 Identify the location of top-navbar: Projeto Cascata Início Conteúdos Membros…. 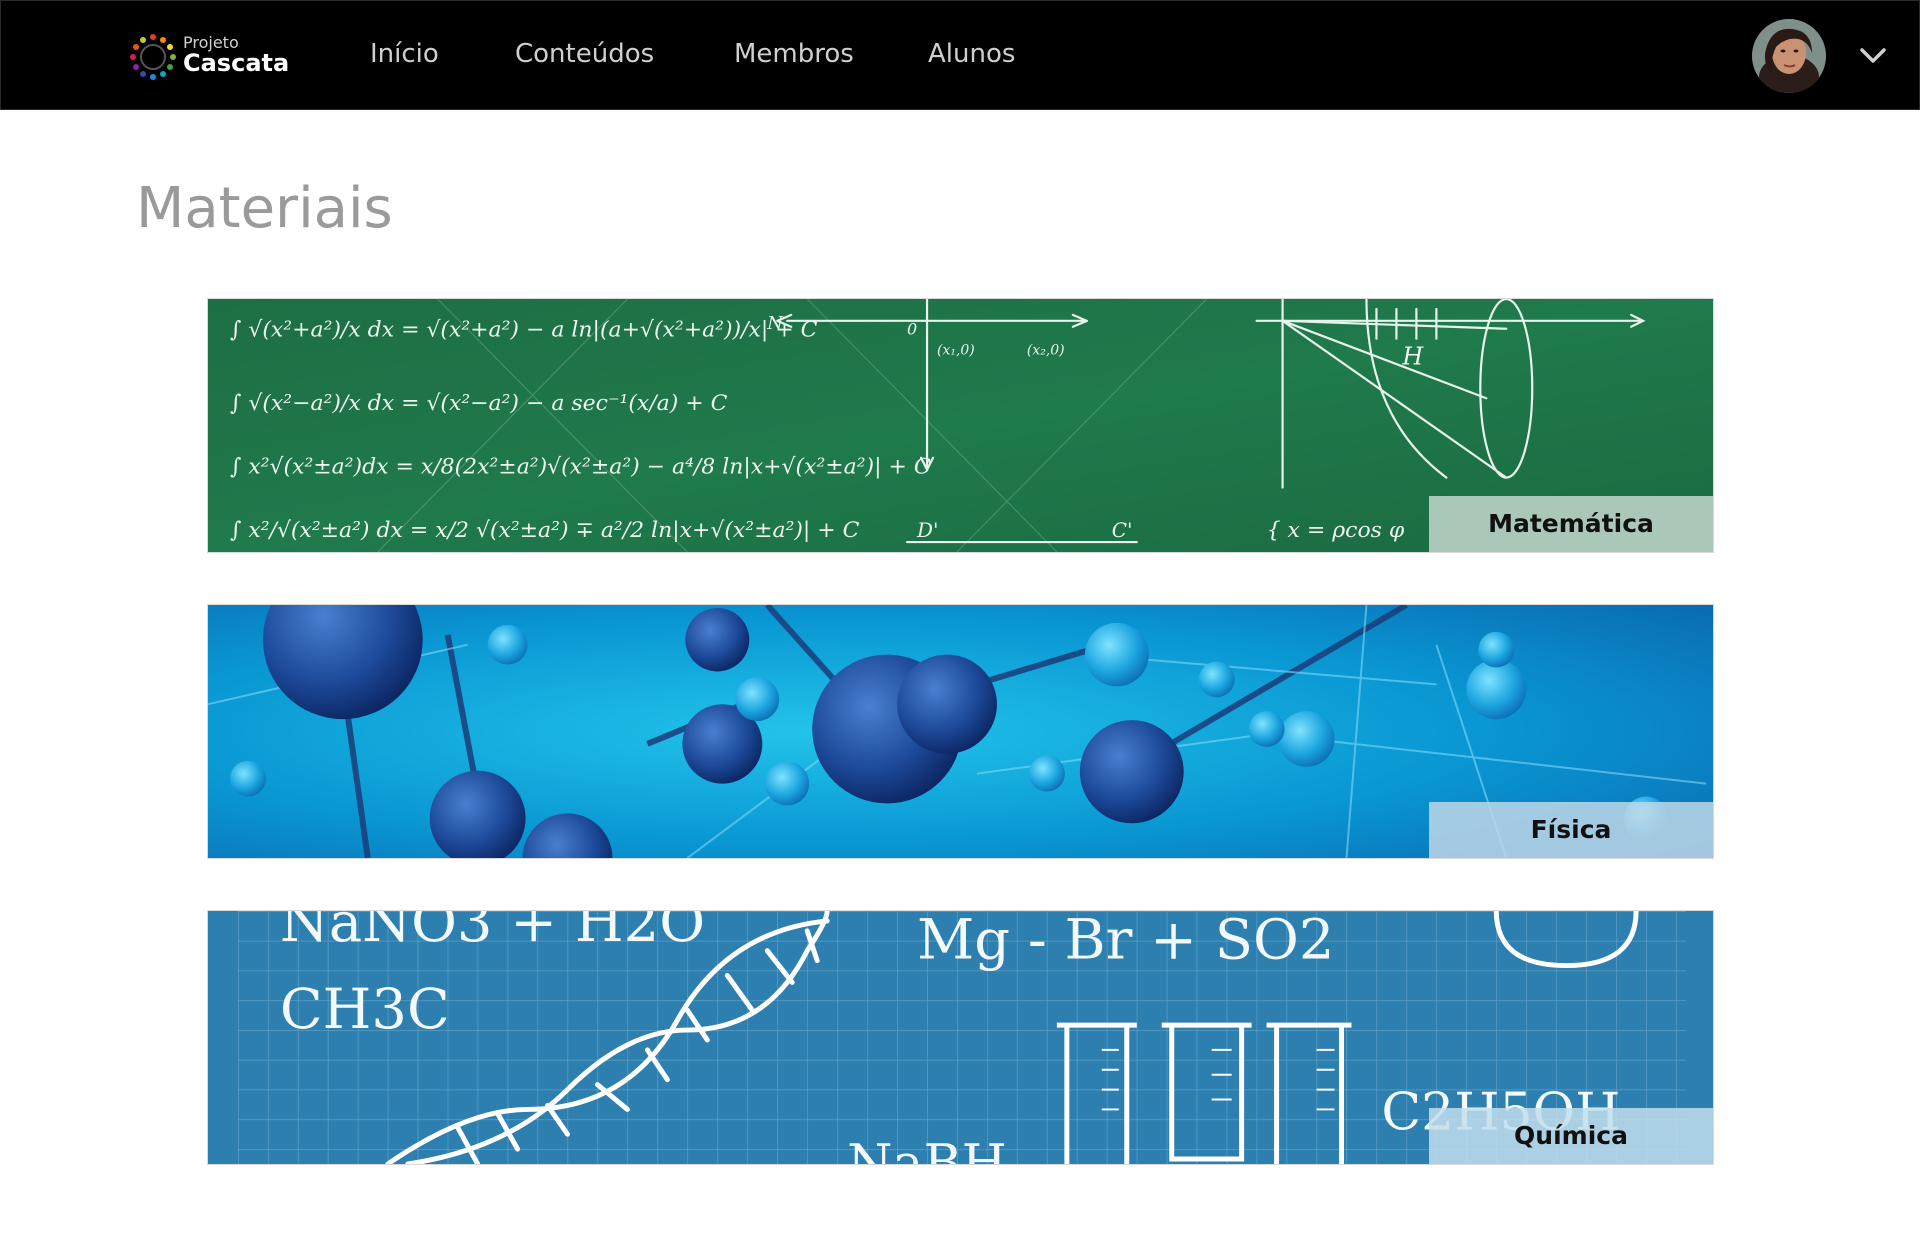
(960, 55).